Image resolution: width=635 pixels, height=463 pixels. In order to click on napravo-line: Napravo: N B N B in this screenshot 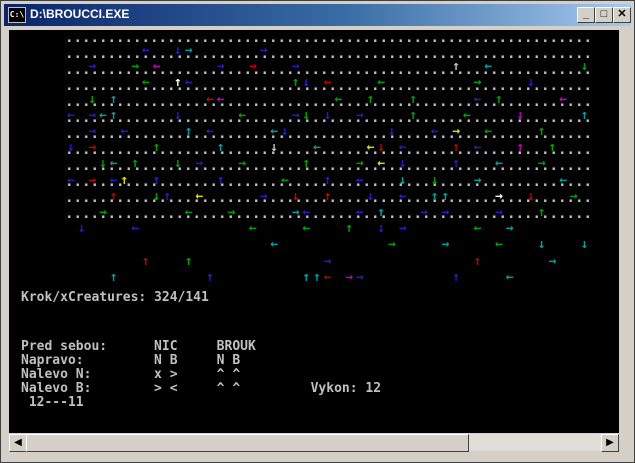, I will do `click(131, 360)`.